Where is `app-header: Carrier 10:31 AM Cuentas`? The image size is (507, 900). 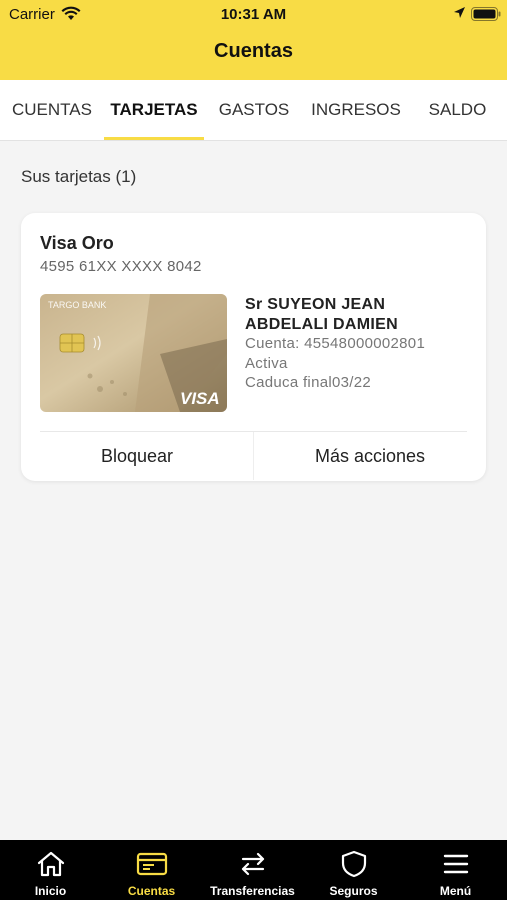 app-header: Carrier 10:31 AM Cuentas is located at coordinates (253, 40).